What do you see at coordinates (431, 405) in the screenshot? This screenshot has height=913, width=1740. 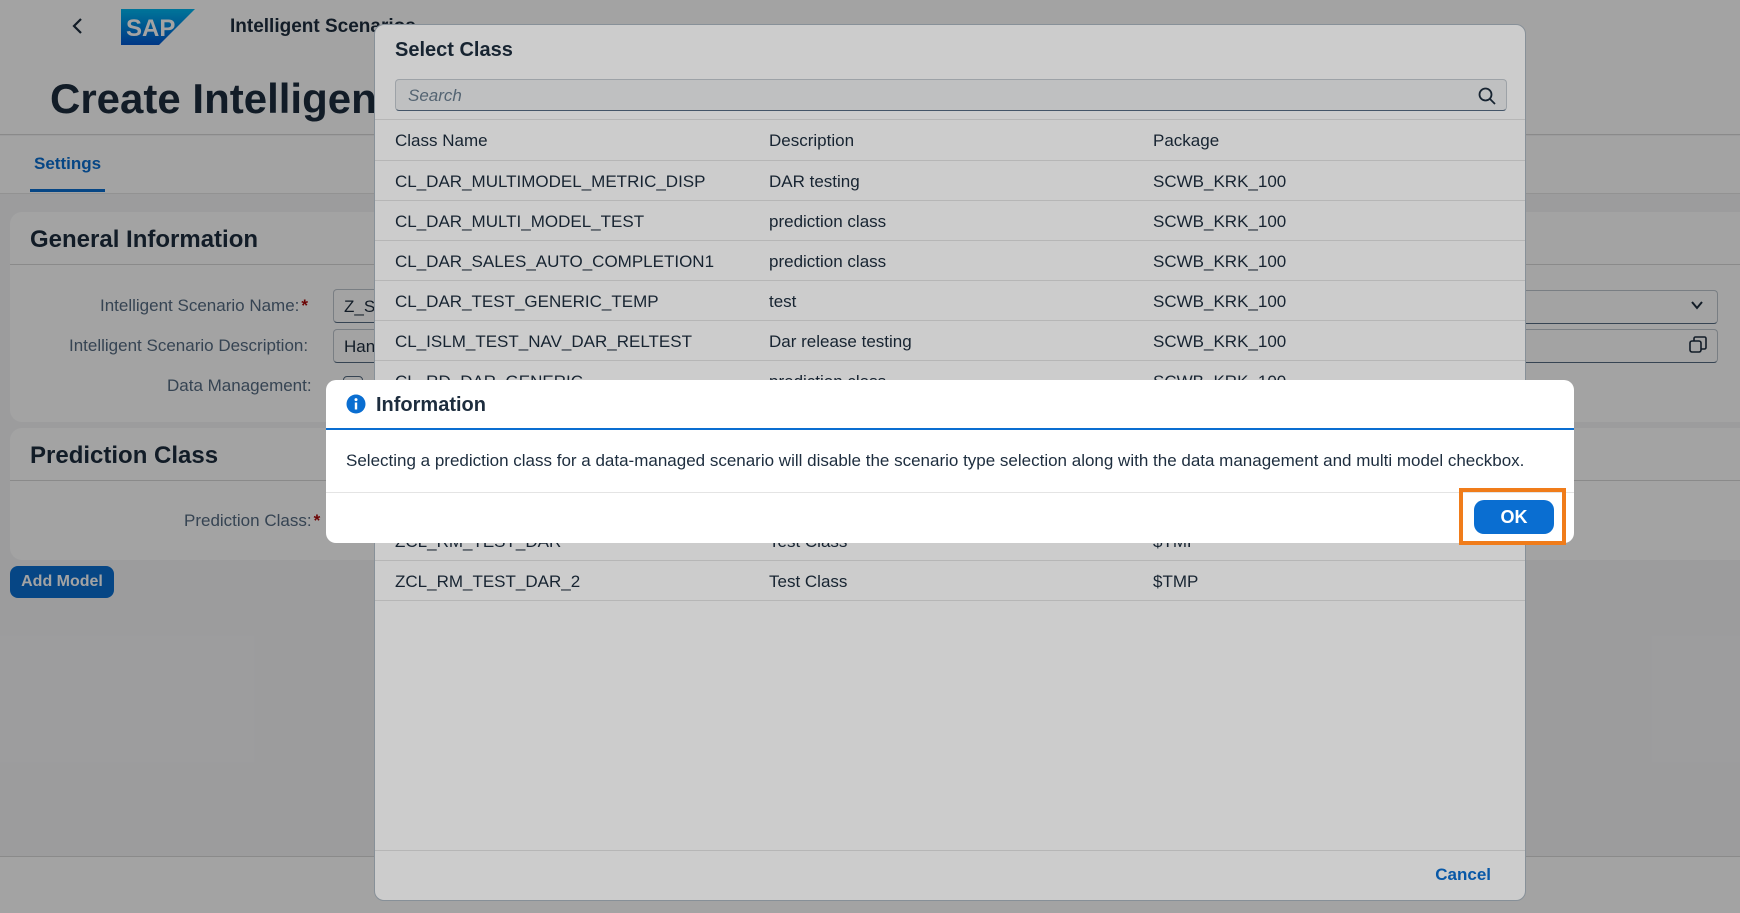 I see `dialog-title: Information` at bounding box center [431, 405].